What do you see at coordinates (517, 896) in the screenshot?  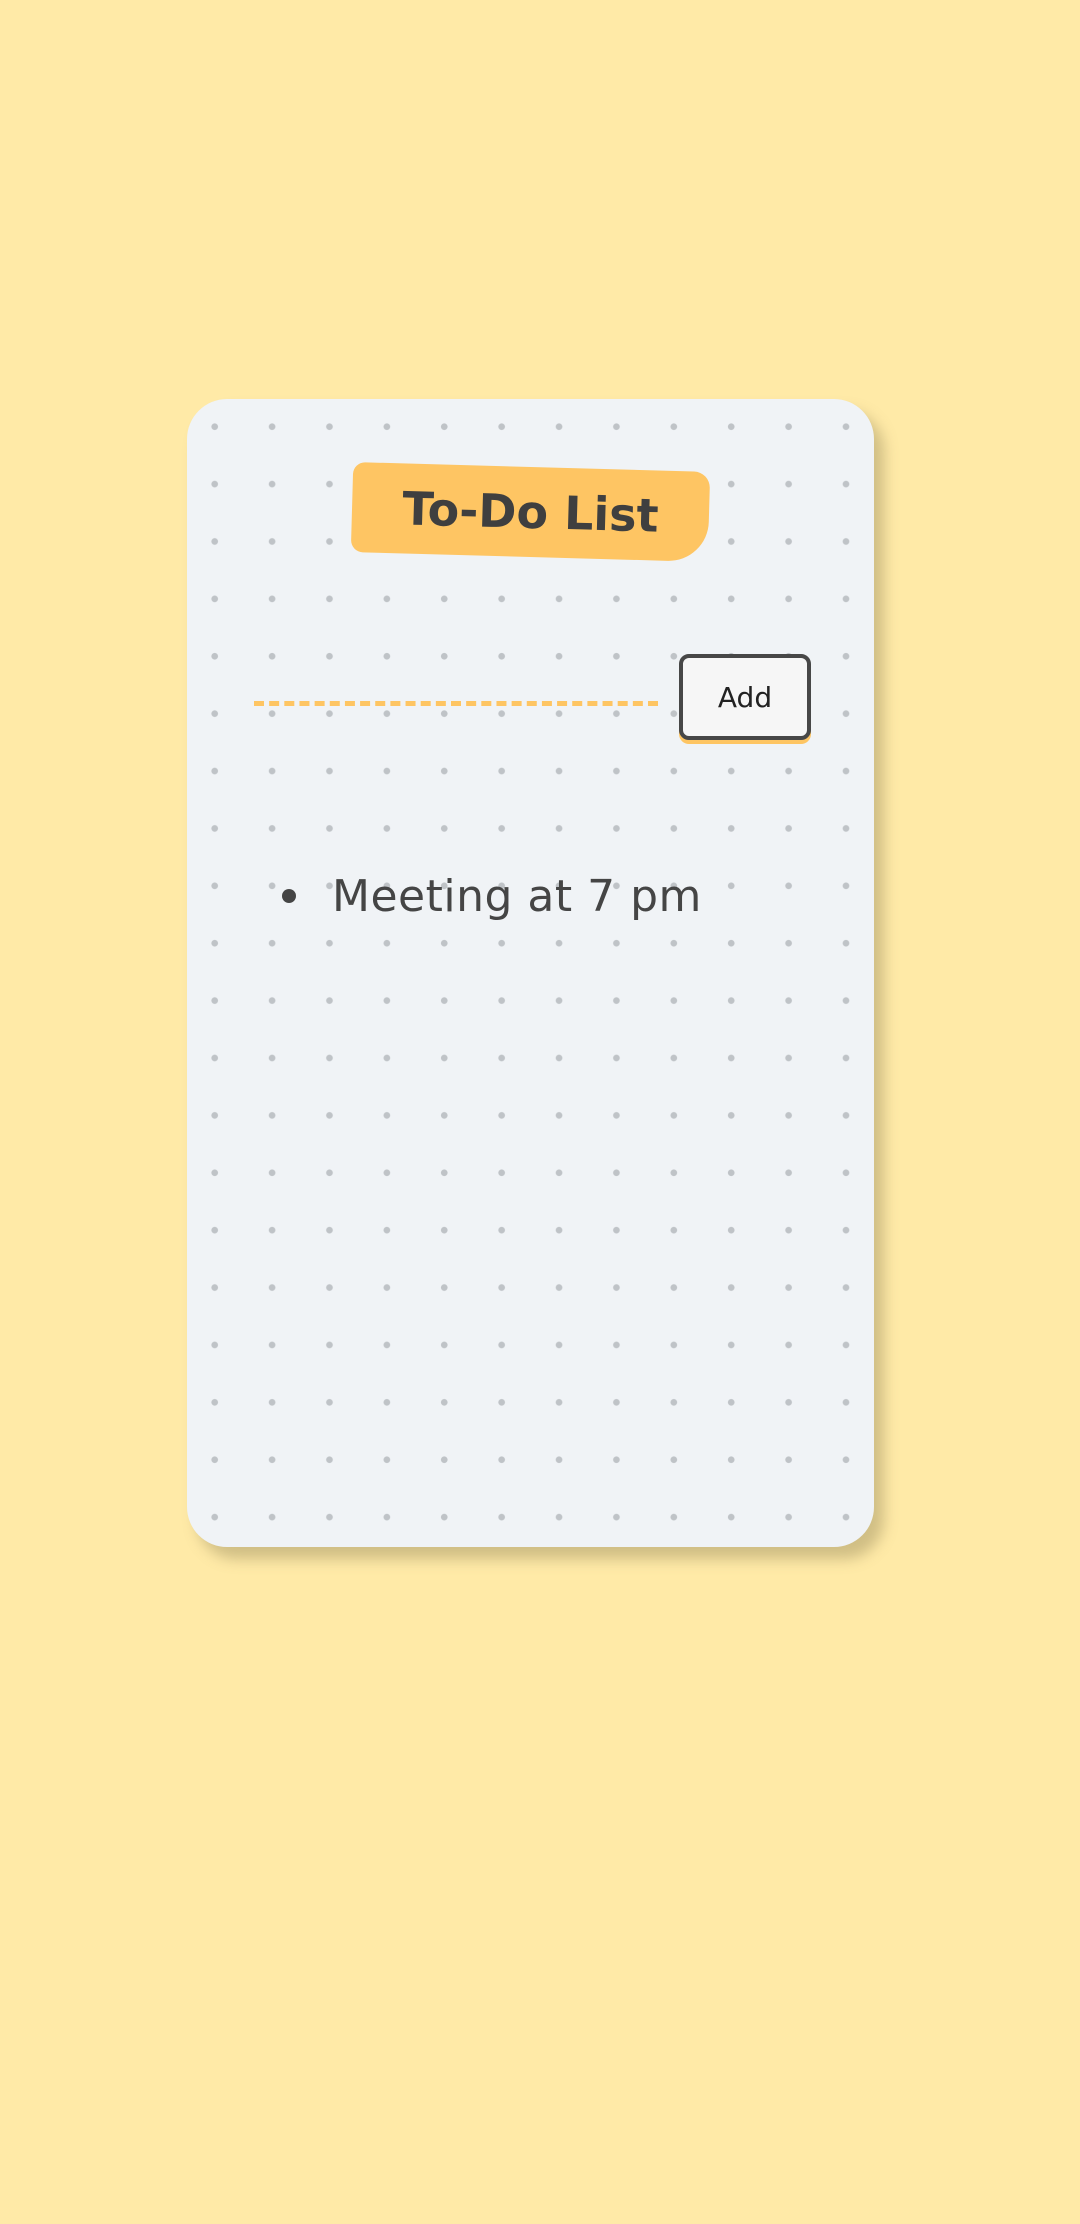 I see `task-text: Meeting at 7 pm` at bounding box center [517, 896].